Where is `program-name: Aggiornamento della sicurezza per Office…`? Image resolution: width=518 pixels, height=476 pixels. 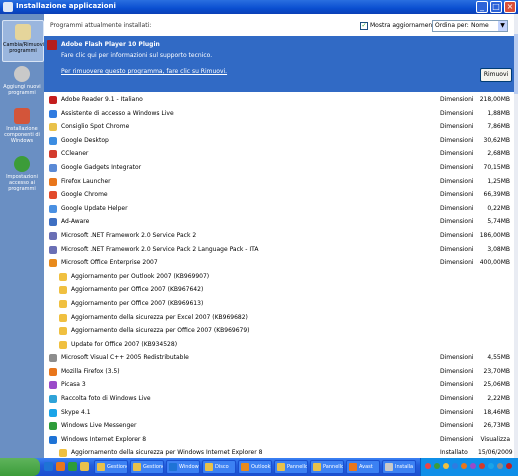
program-name: Aggiornamento della sicurezza per Office… is located at coordinates (160, 331).